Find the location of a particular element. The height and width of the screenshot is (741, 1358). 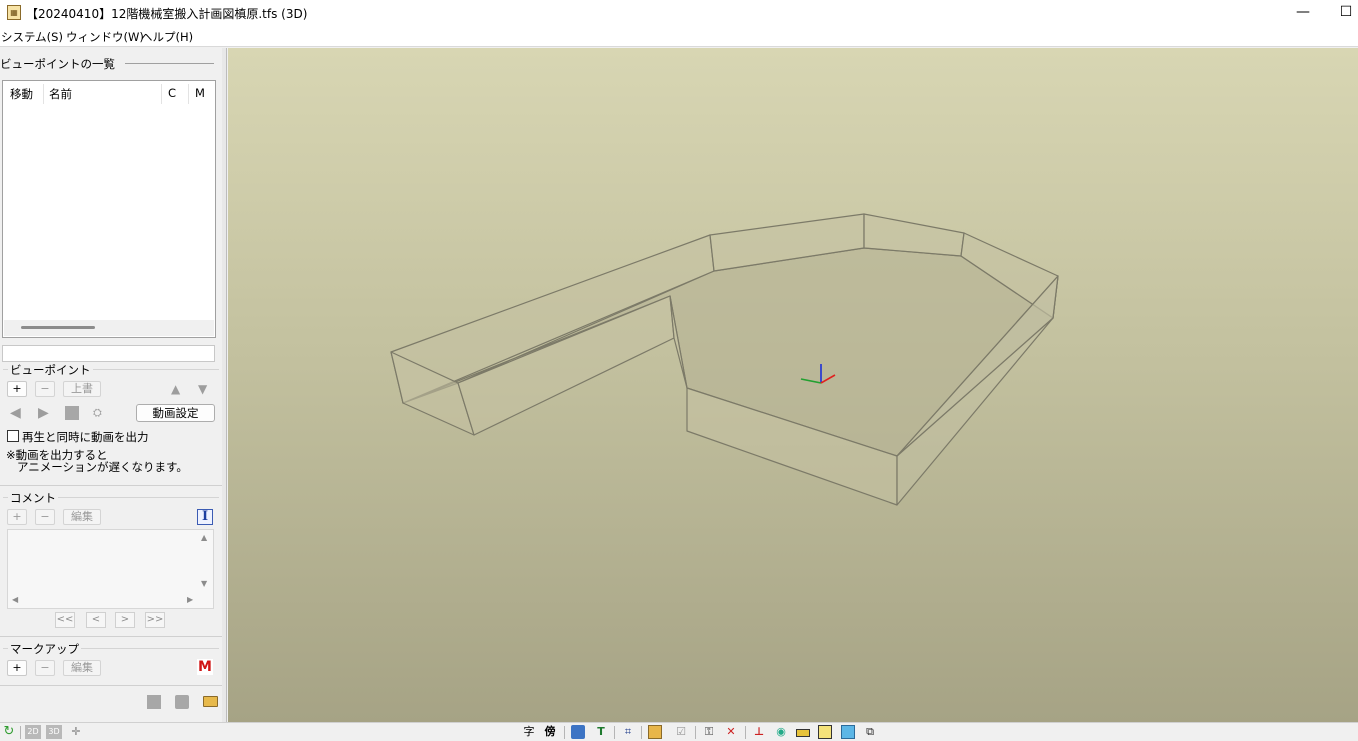

menu-bar: システム(S) ウィンドウ(W) ヘルプ(H) is located at coordinates (679, 37).